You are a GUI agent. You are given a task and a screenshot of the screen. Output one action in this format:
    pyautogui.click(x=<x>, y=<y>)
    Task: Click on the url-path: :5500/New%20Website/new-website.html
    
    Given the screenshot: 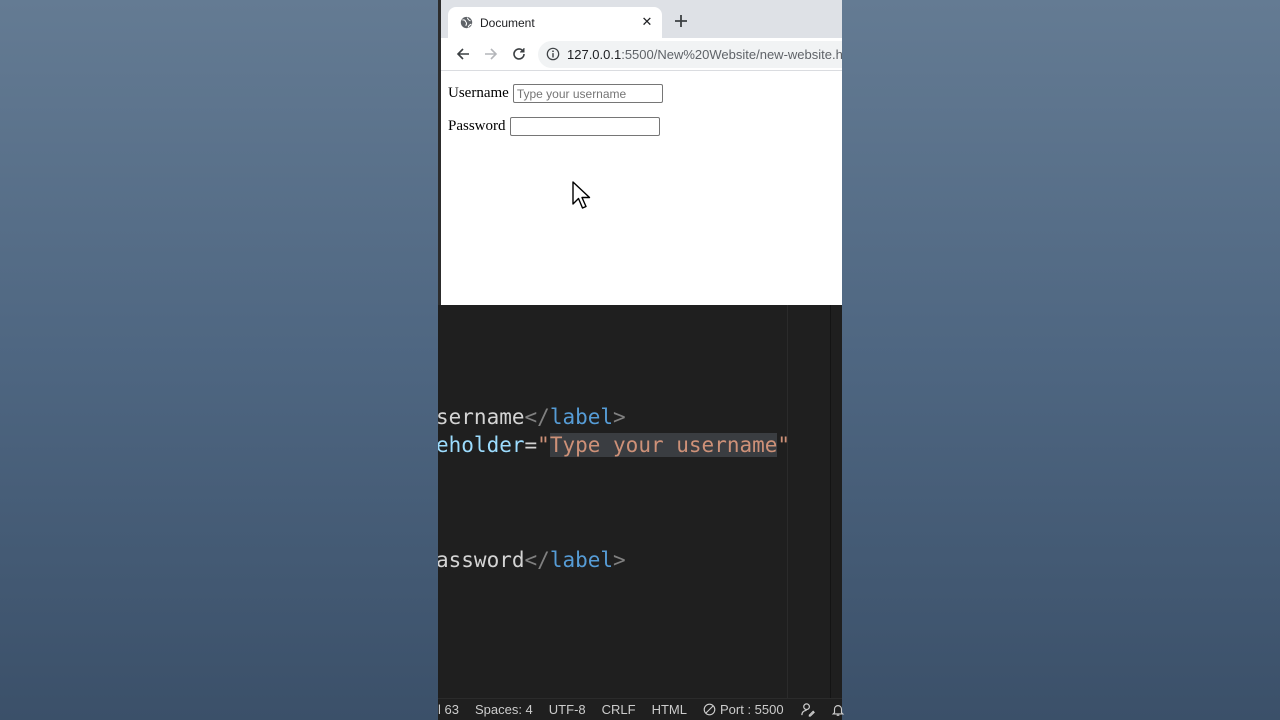 What is the action you would take?
    pyautogui.click(x=731, y=54)
    